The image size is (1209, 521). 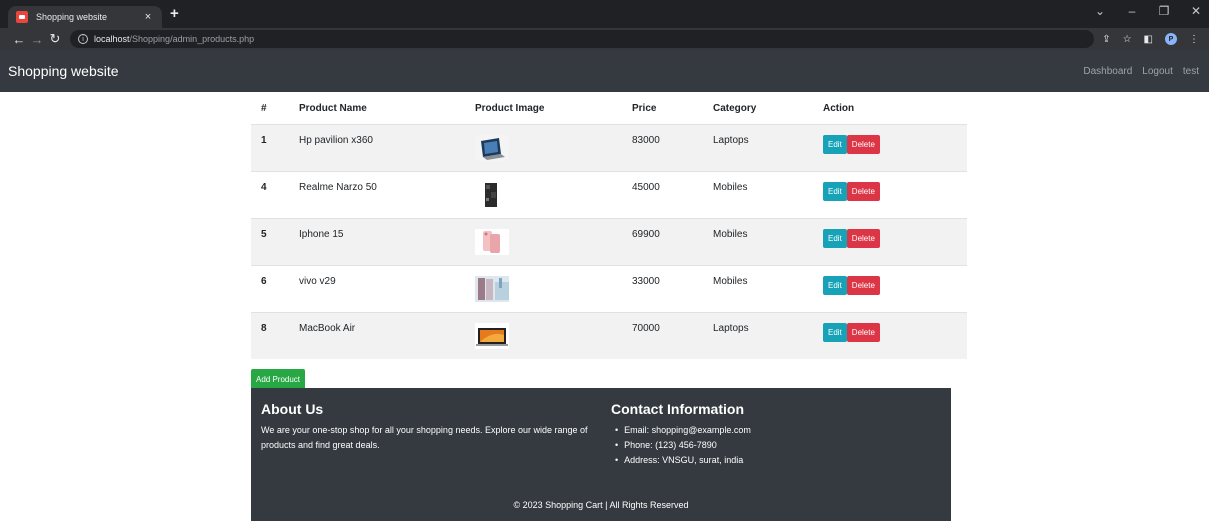 I want to click on sidepanel-icon: ◧, so click(x=1148, y=39).